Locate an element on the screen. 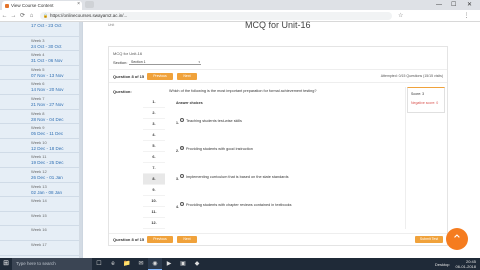 This screenshot has height=270, width=480. home-icon: ⌂ is located at coordinates (31, 16).